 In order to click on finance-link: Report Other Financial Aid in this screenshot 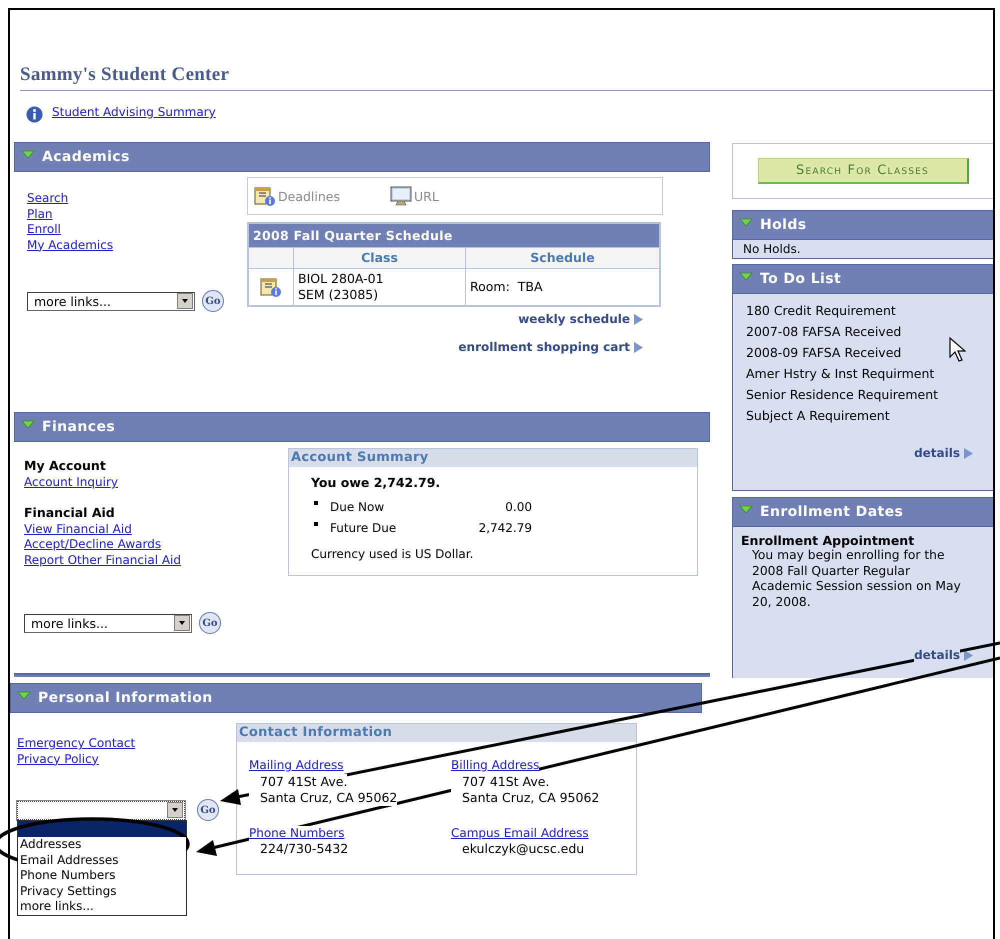, I will do `click(103, 560)`.